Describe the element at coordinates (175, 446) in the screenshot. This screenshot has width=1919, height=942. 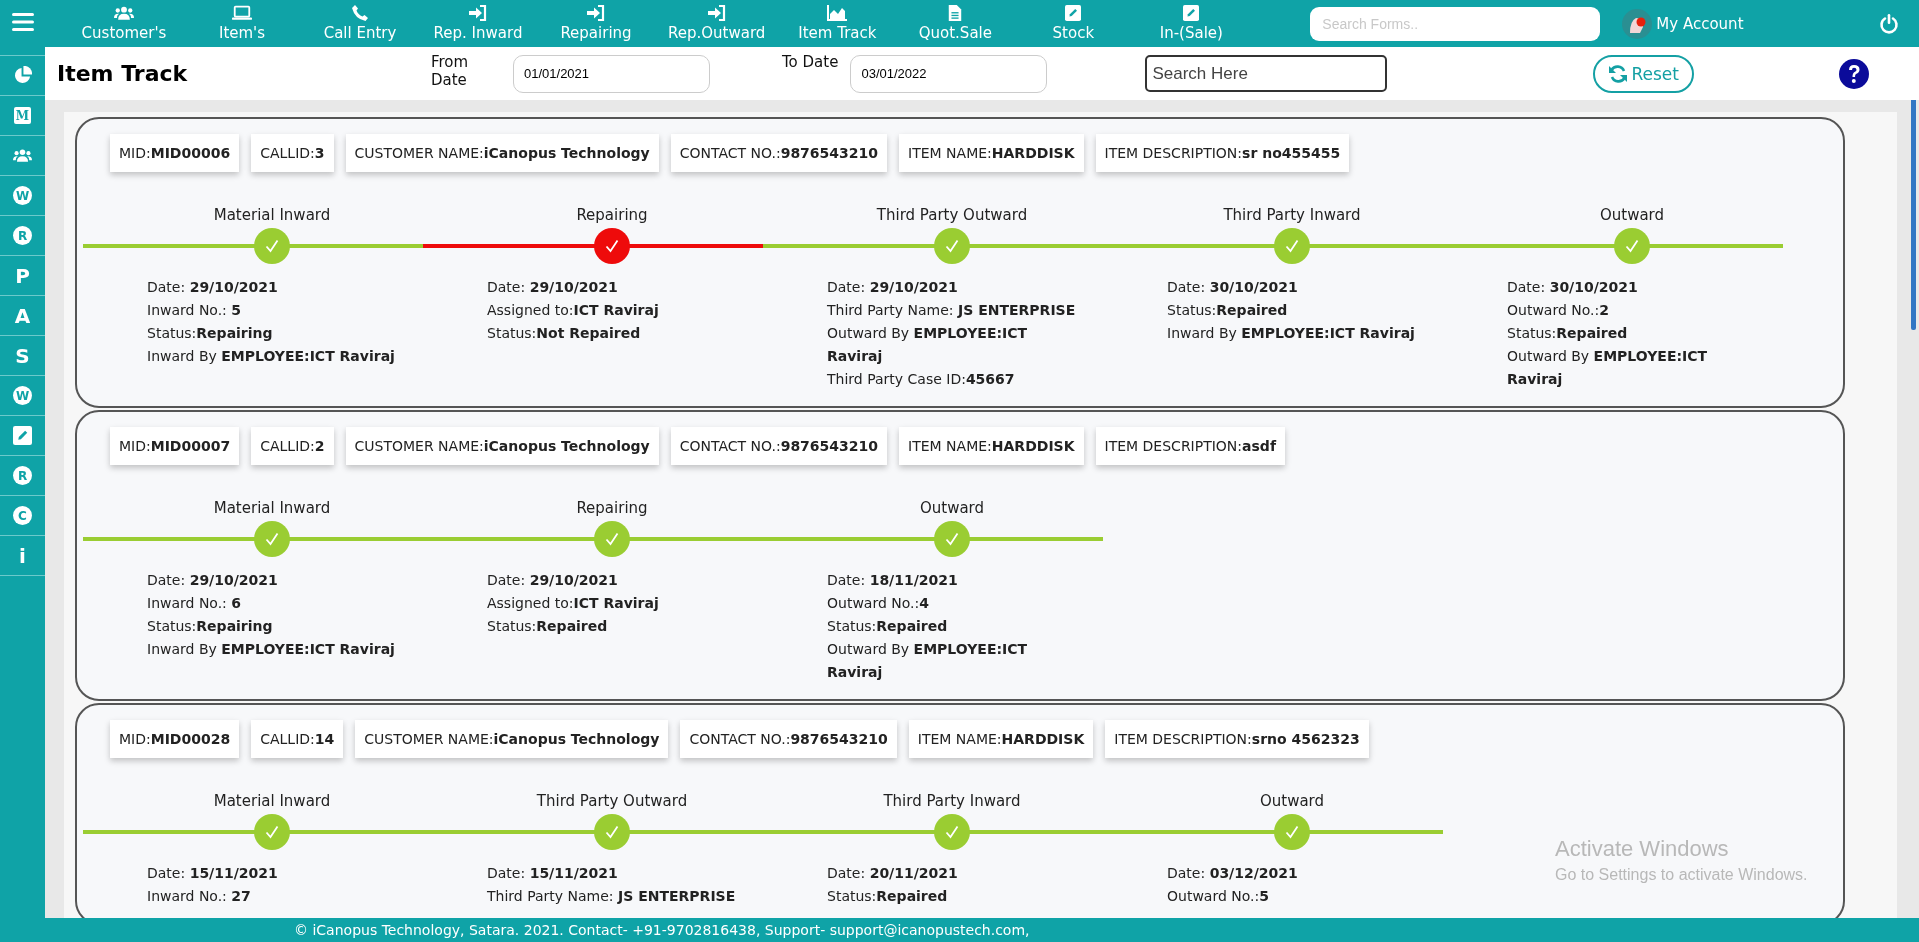
I see `info-chip: MID:MID00007` at that location.